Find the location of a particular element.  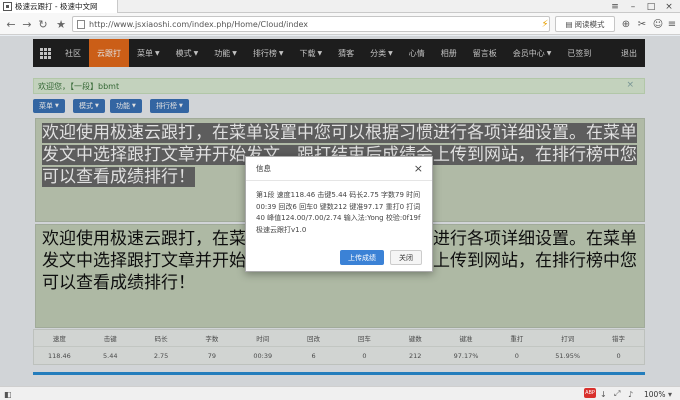

browser-titlebar: 极速云跟打 - 极速中文网 ≡ – □ × is located at coordinates (340, 6).